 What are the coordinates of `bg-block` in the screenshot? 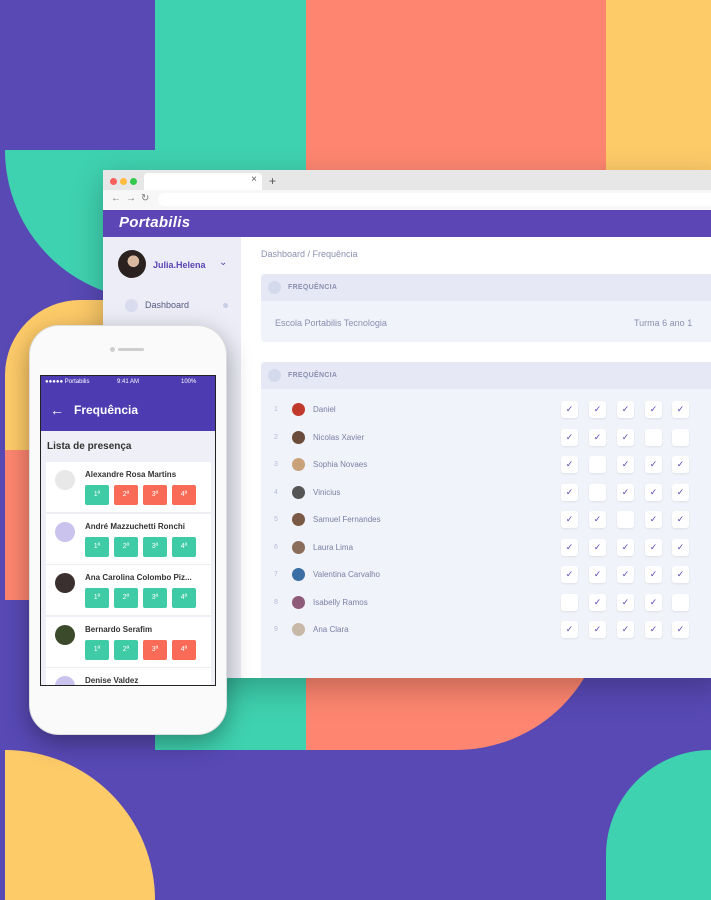 It's located at (457, 85).